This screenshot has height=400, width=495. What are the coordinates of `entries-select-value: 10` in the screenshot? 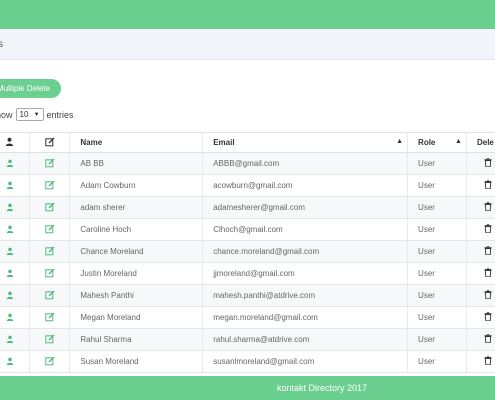 It's located at (24, 114).